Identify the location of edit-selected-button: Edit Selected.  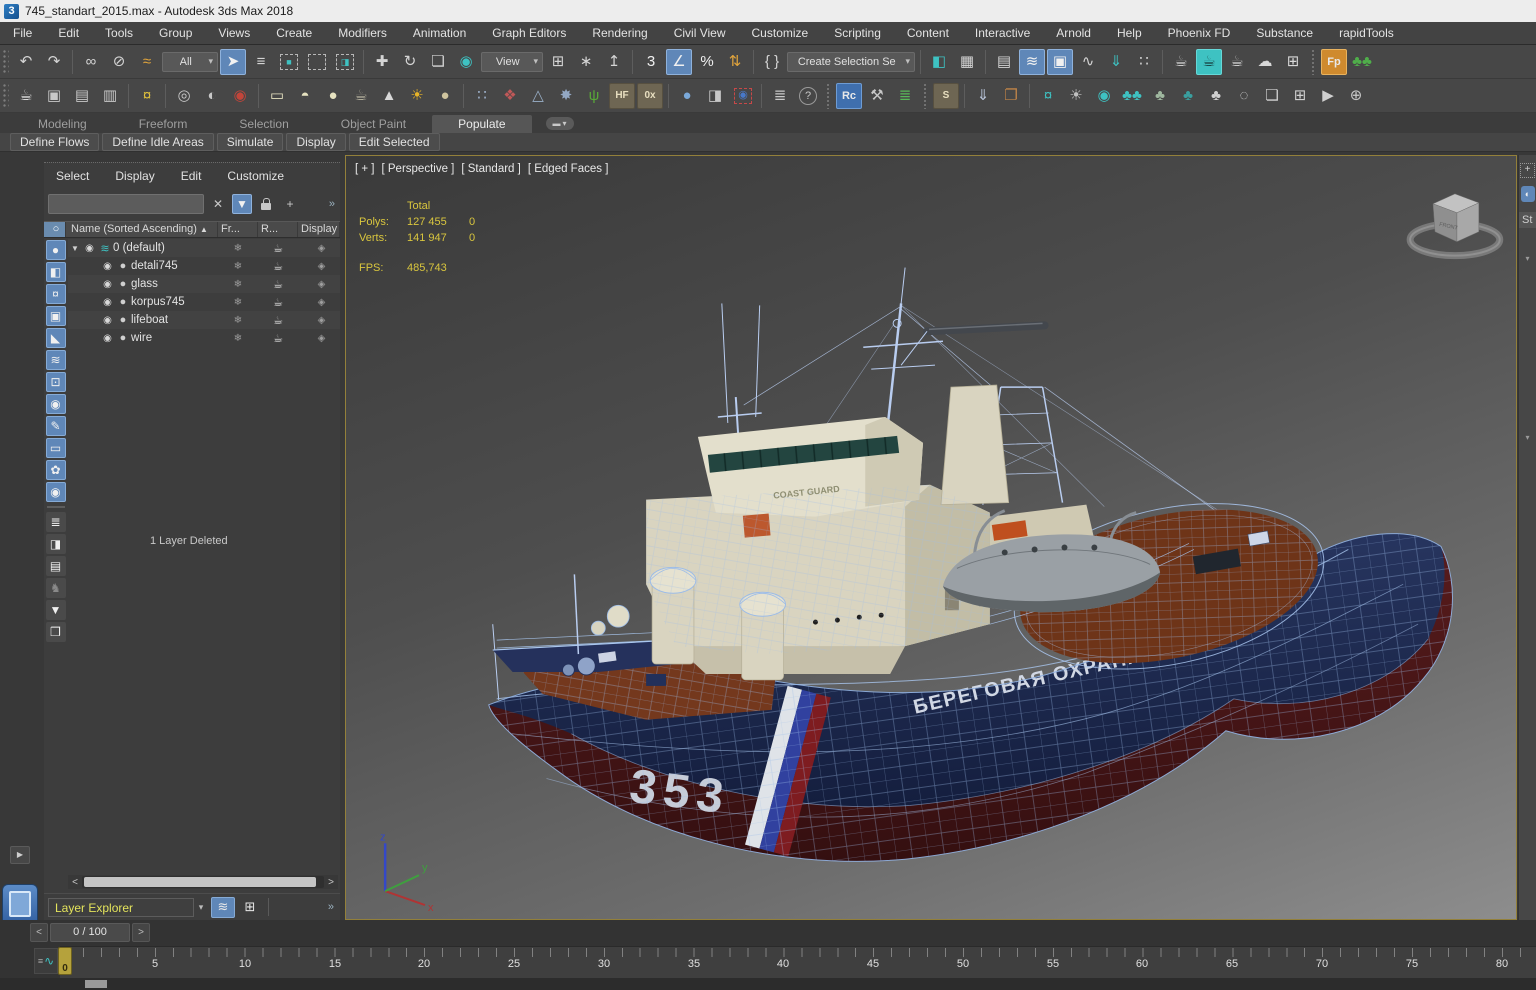
(394, 142).